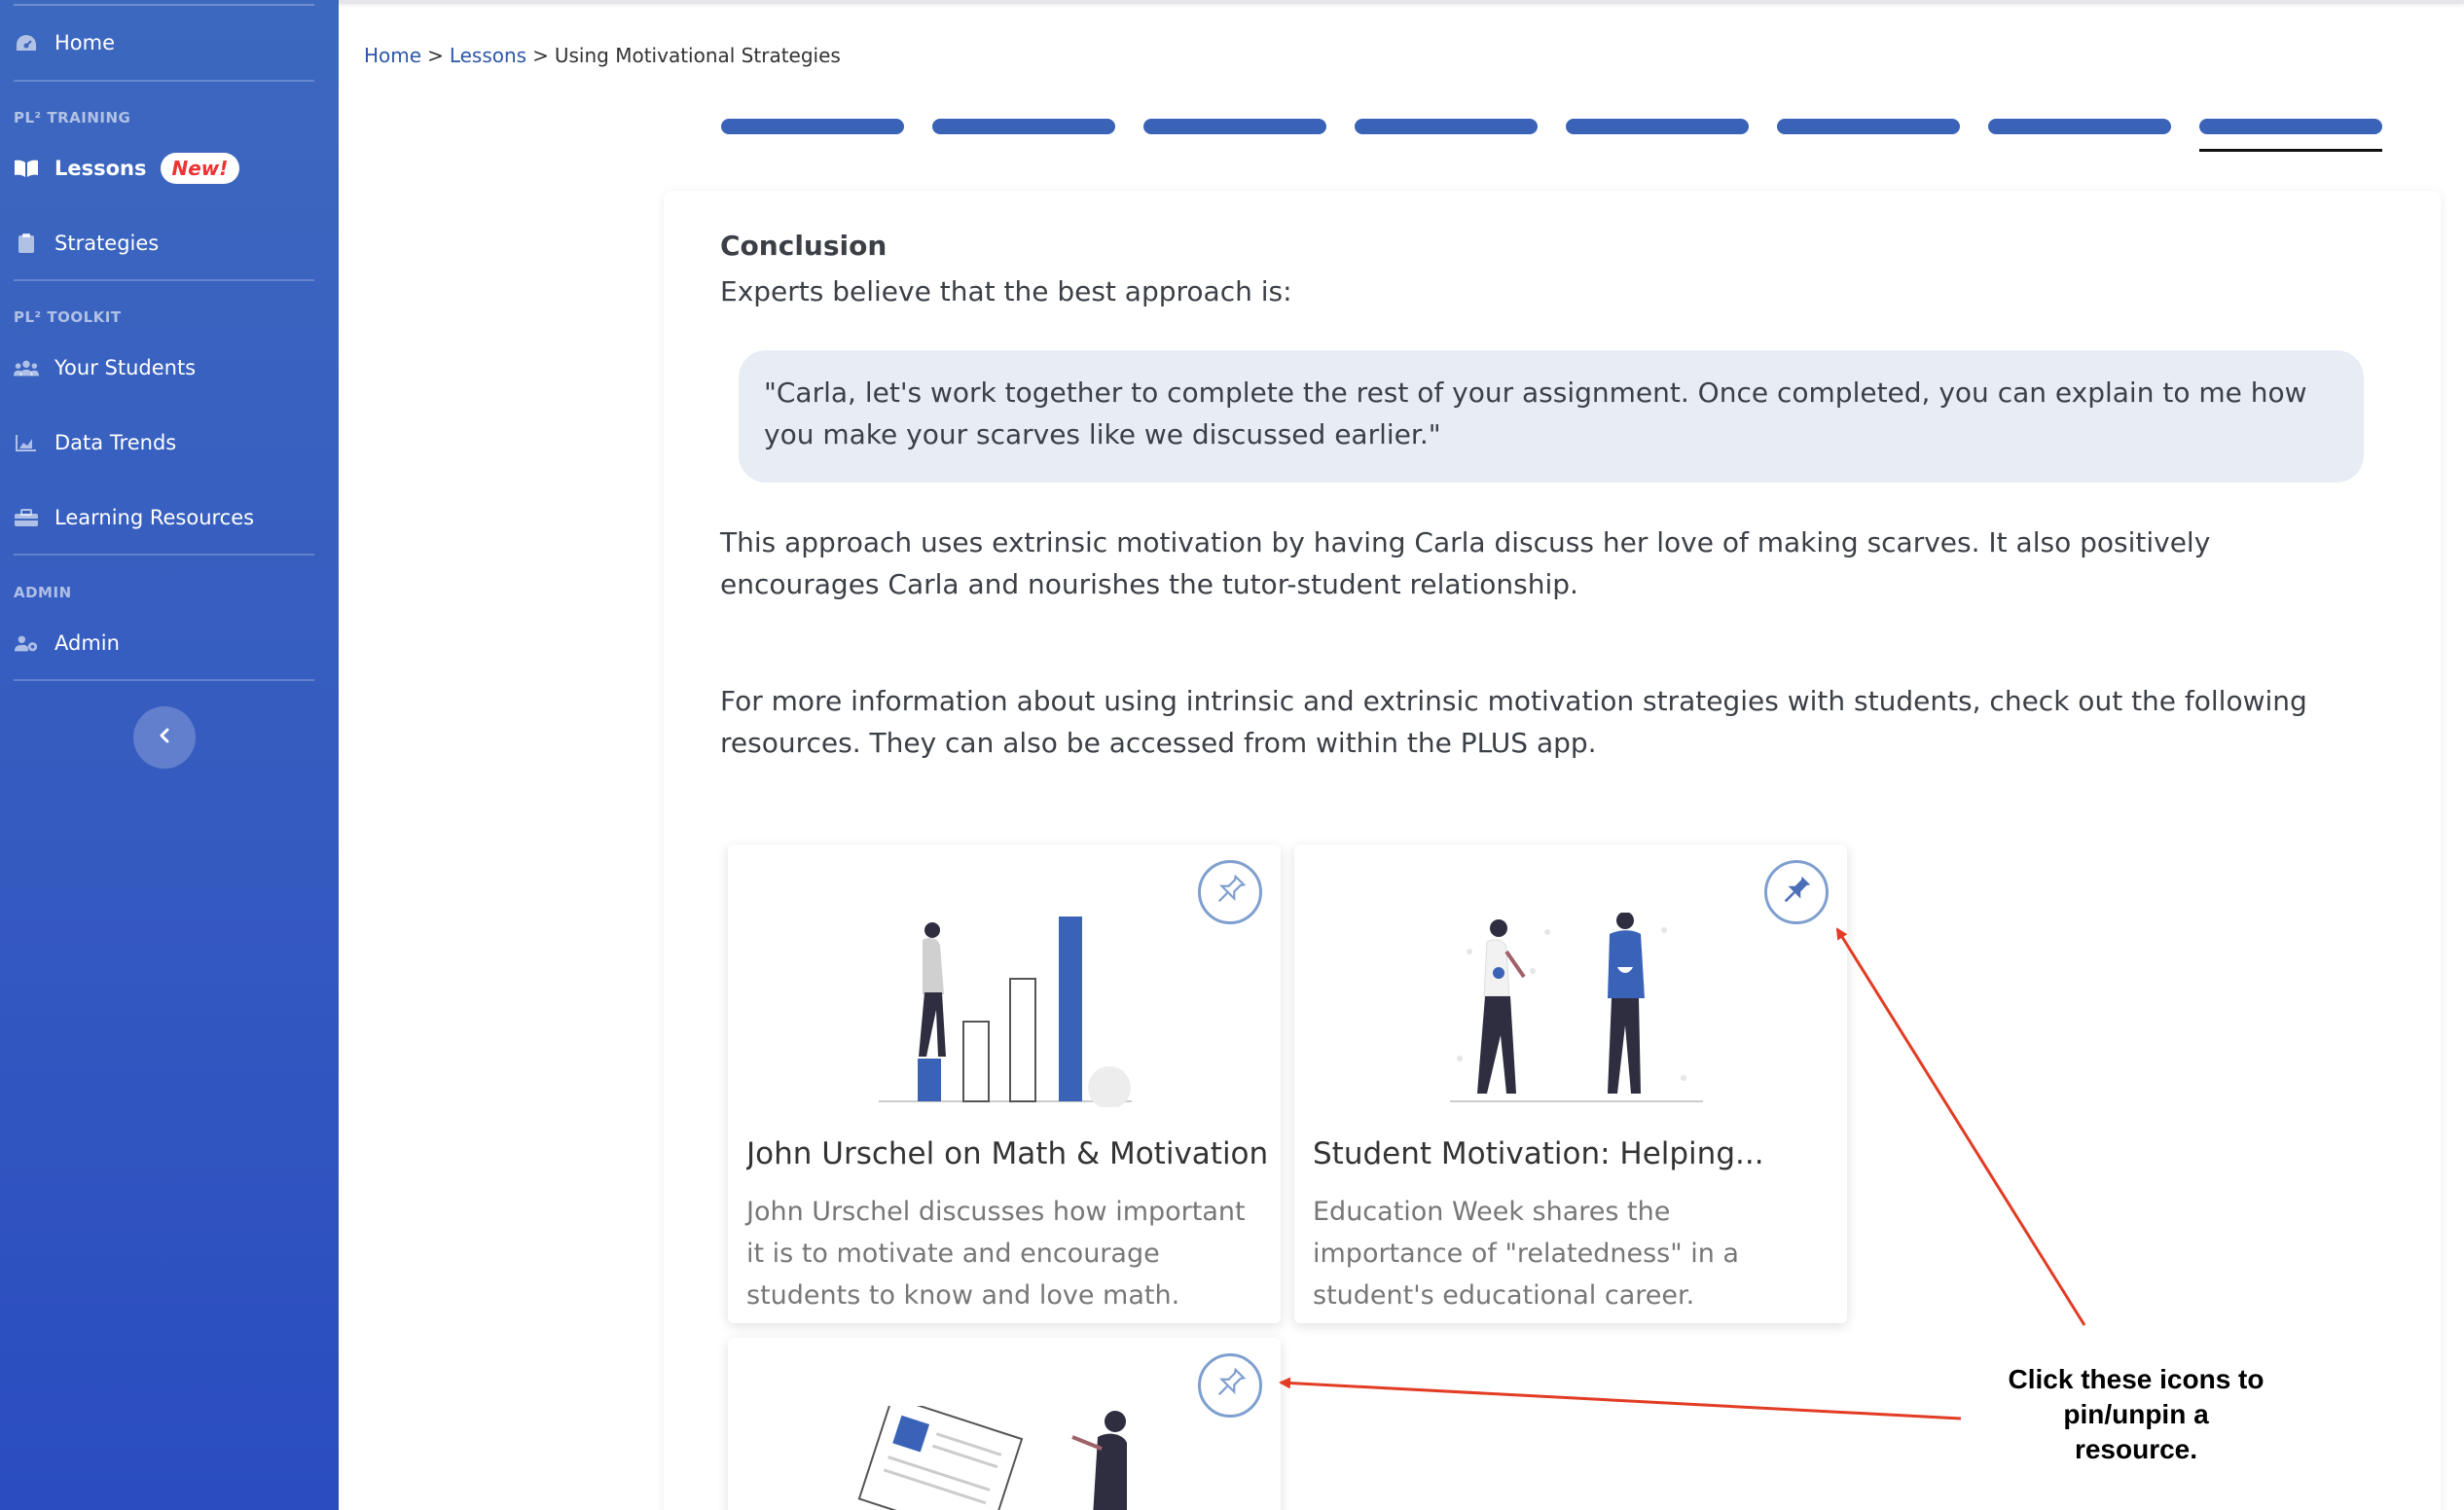 Image resolution: width=2464 pixels, height=1510 pixels. What do you see at coordinates (26, 168) in the screenshot?
I see `book-icon` at bounding box center [26, 168].